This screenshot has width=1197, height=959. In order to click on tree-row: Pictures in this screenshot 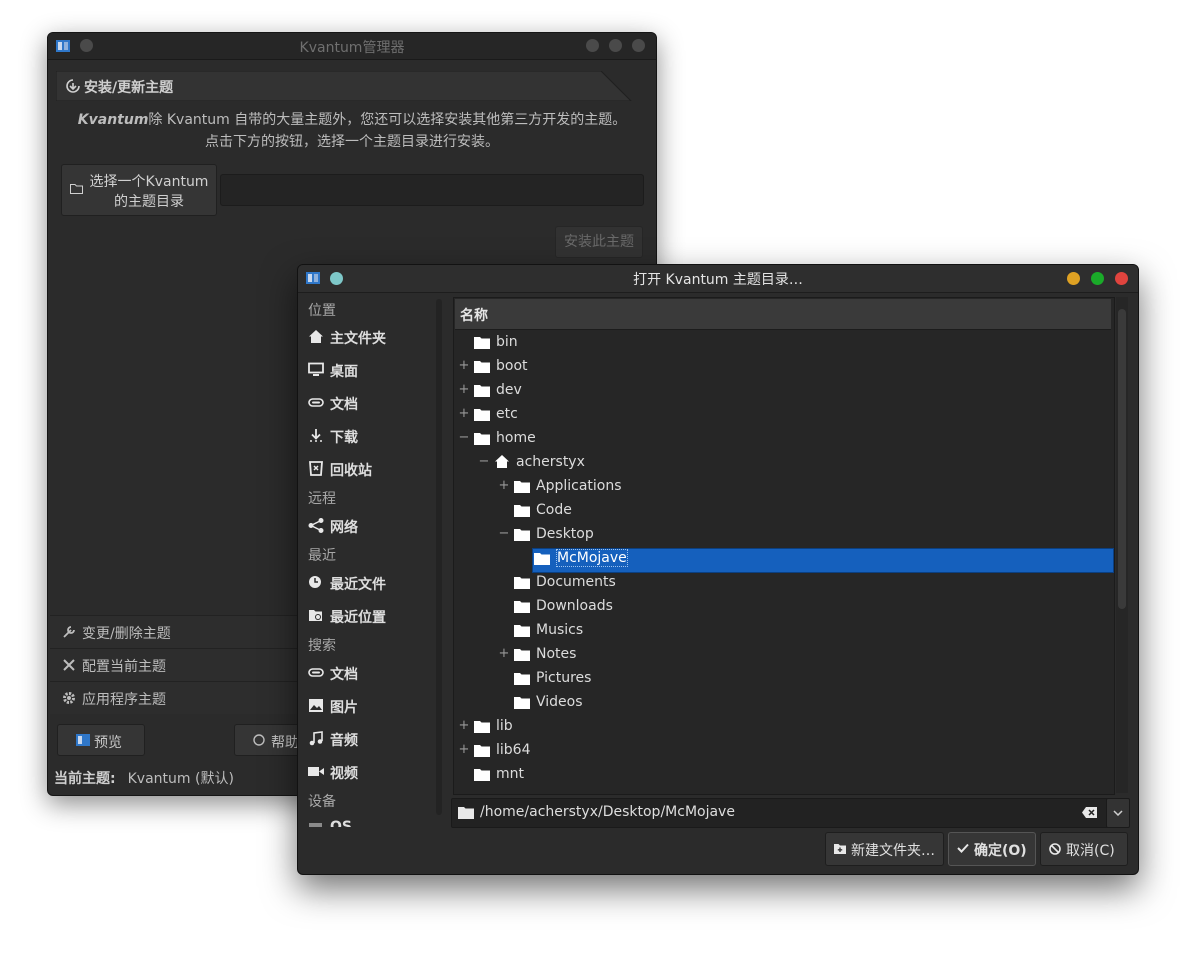, I will do `click(784, 679)`.